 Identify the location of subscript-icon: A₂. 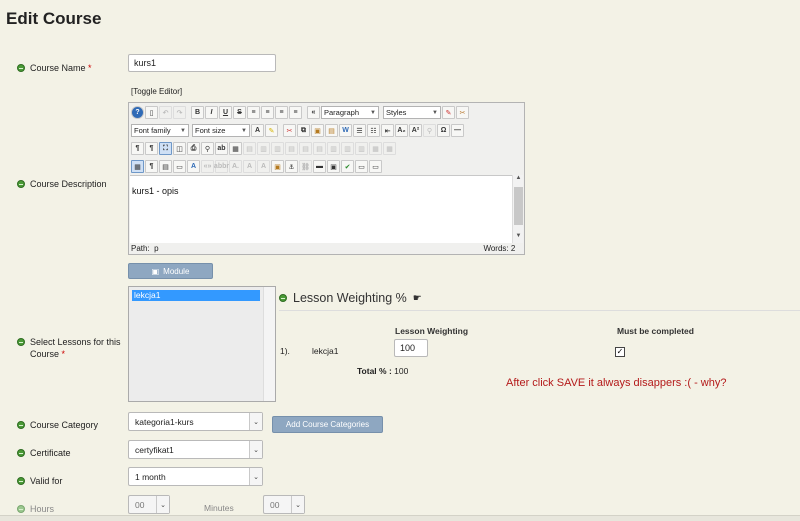
(401, 130).